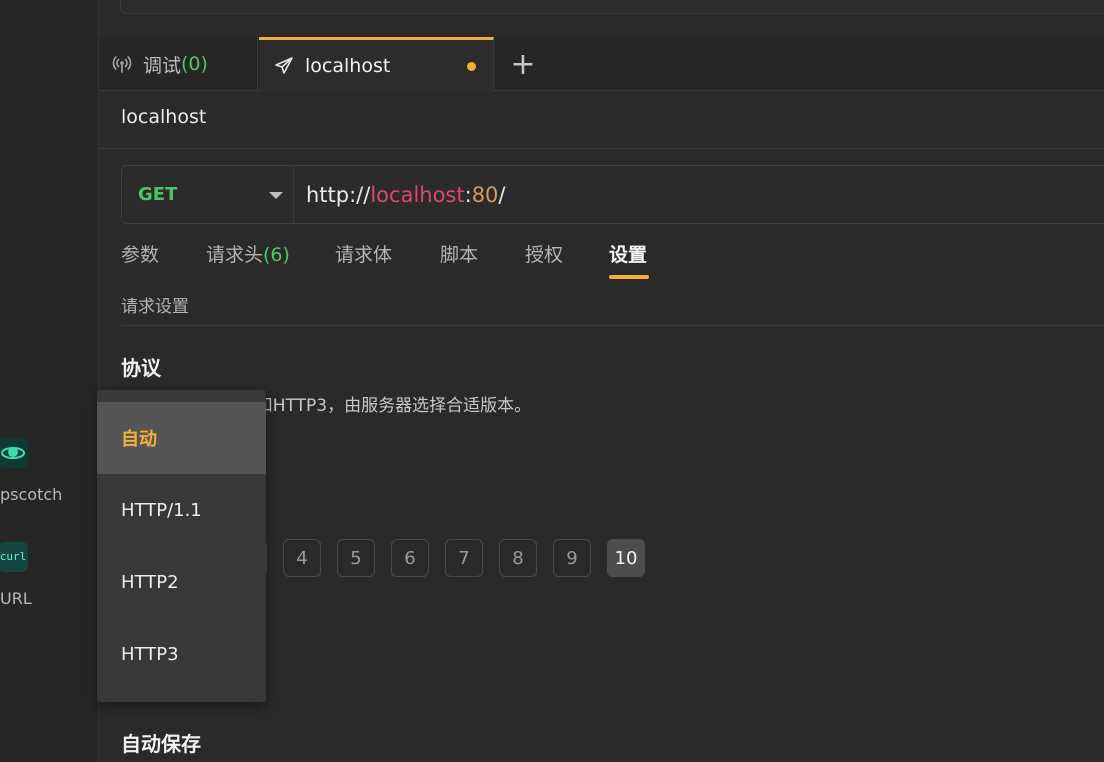  Describe the element at coordinates (284, 66) in the screenshot. I see `send-icon` at that location.